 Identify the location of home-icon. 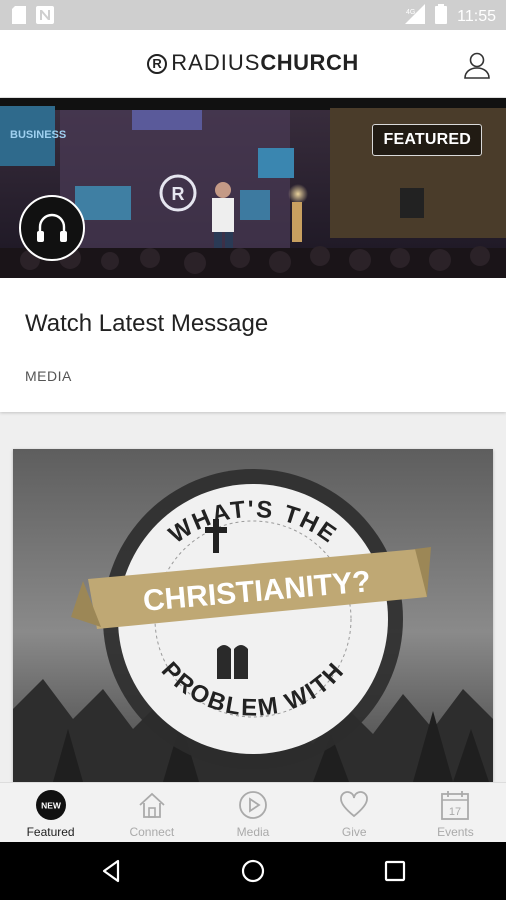
(152, 805).